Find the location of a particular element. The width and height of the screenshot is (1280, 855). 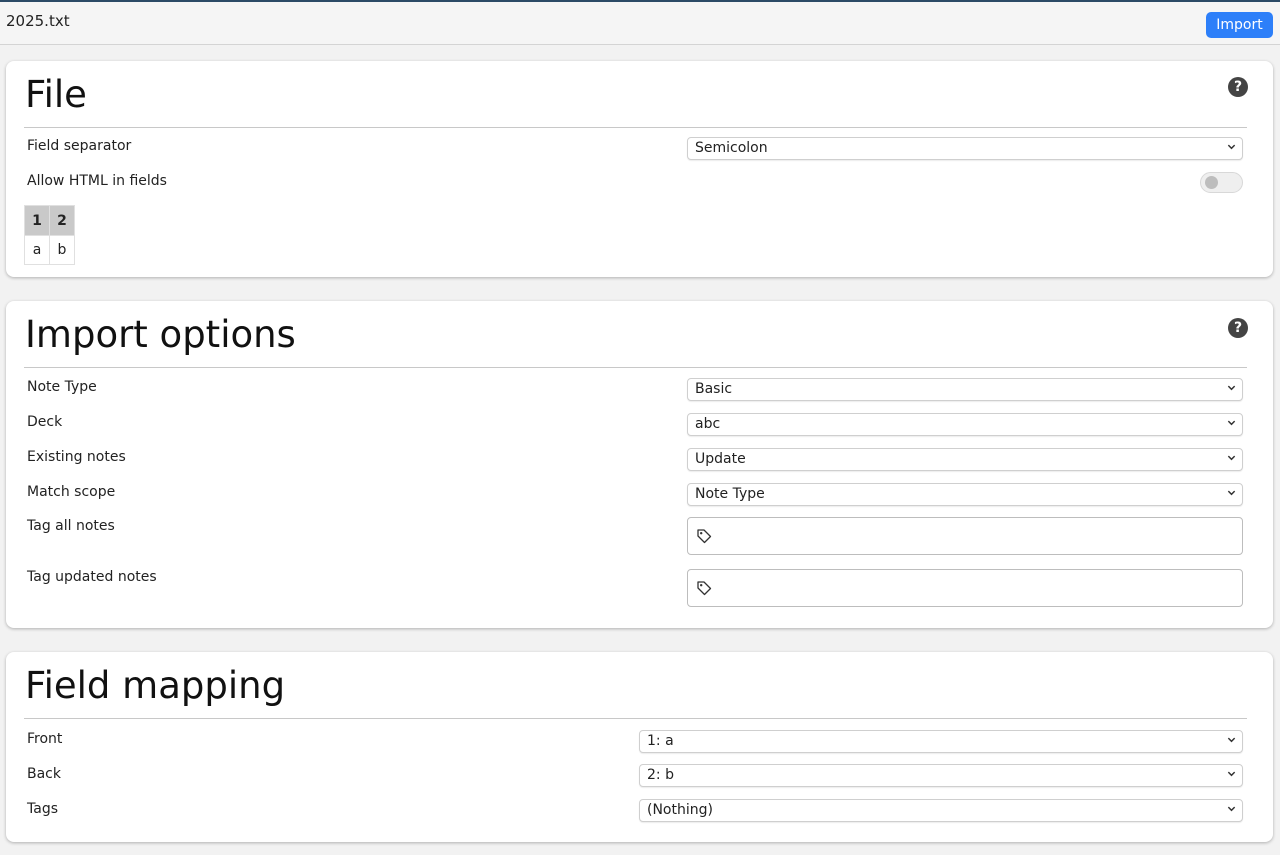

deck-label: Deck is located at coordinates (45, 422).